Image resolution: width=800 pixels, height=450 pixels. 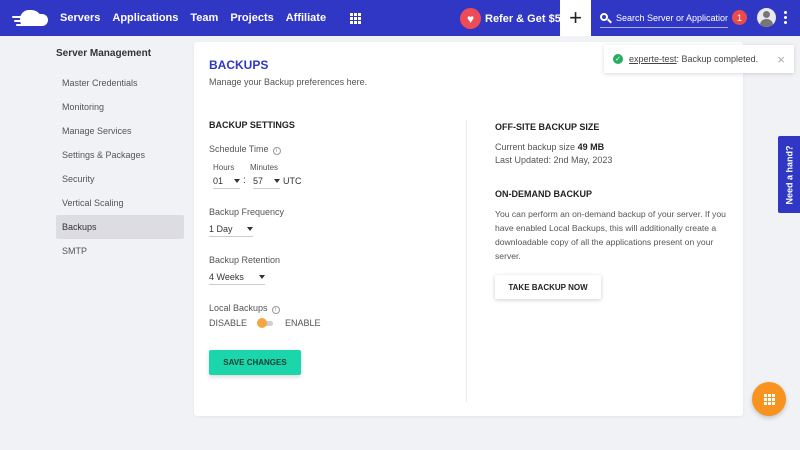 I want to click on timezone-label: UTC, so click(x=292, y=181).